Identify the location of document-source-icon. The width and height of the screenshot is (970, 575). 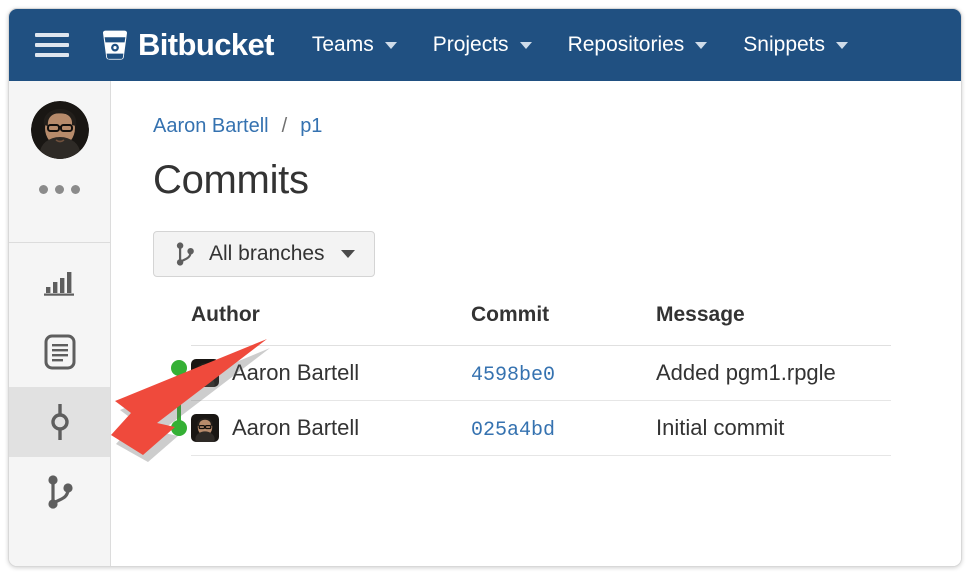
(59, 352).